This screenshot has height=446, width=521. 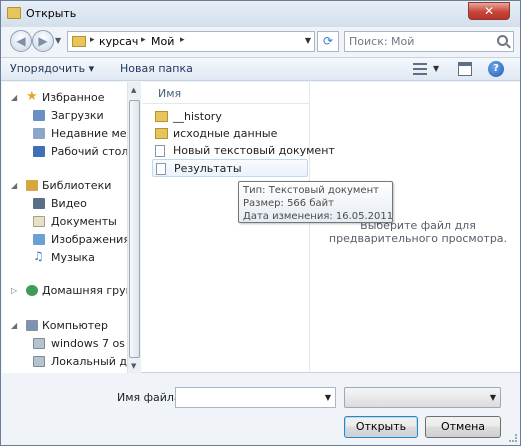 I want to click on organize-button: Упорядочить ▾, so click(x=52, y=68).